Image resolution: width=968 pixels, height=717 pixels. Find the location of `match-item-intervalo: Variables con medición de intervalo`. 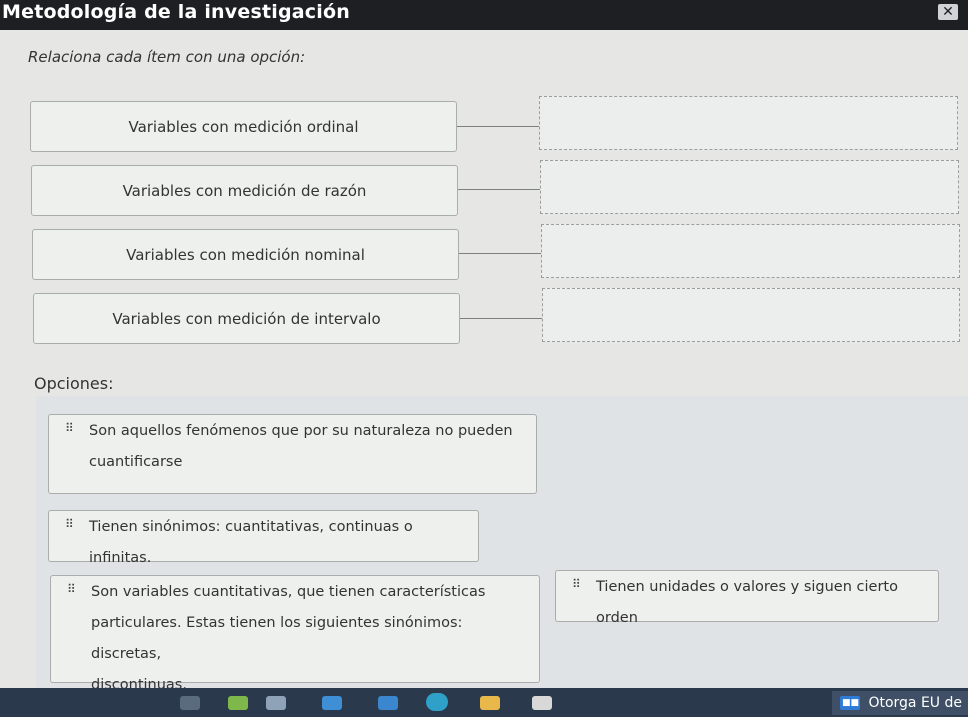

match-item-intervalo: Variables con medición de intervalo is located at coordinates (246, 318).